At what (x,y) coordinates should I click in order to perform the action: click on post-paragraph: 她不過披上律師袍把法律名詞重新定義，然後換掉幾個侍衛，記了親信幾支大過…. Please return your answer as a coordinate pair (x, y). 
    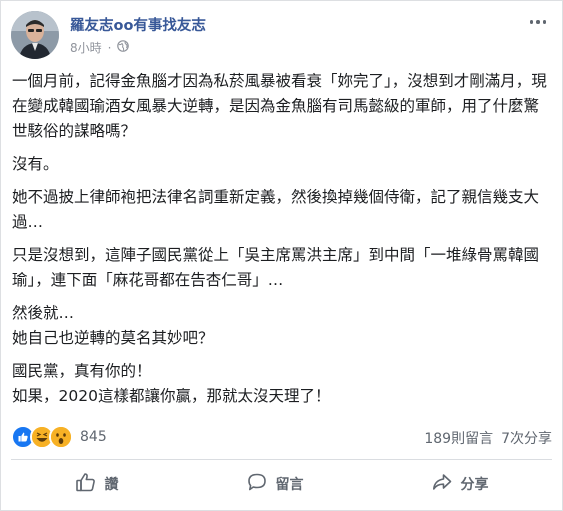
    Looking at the image, I should click on (276, 209).